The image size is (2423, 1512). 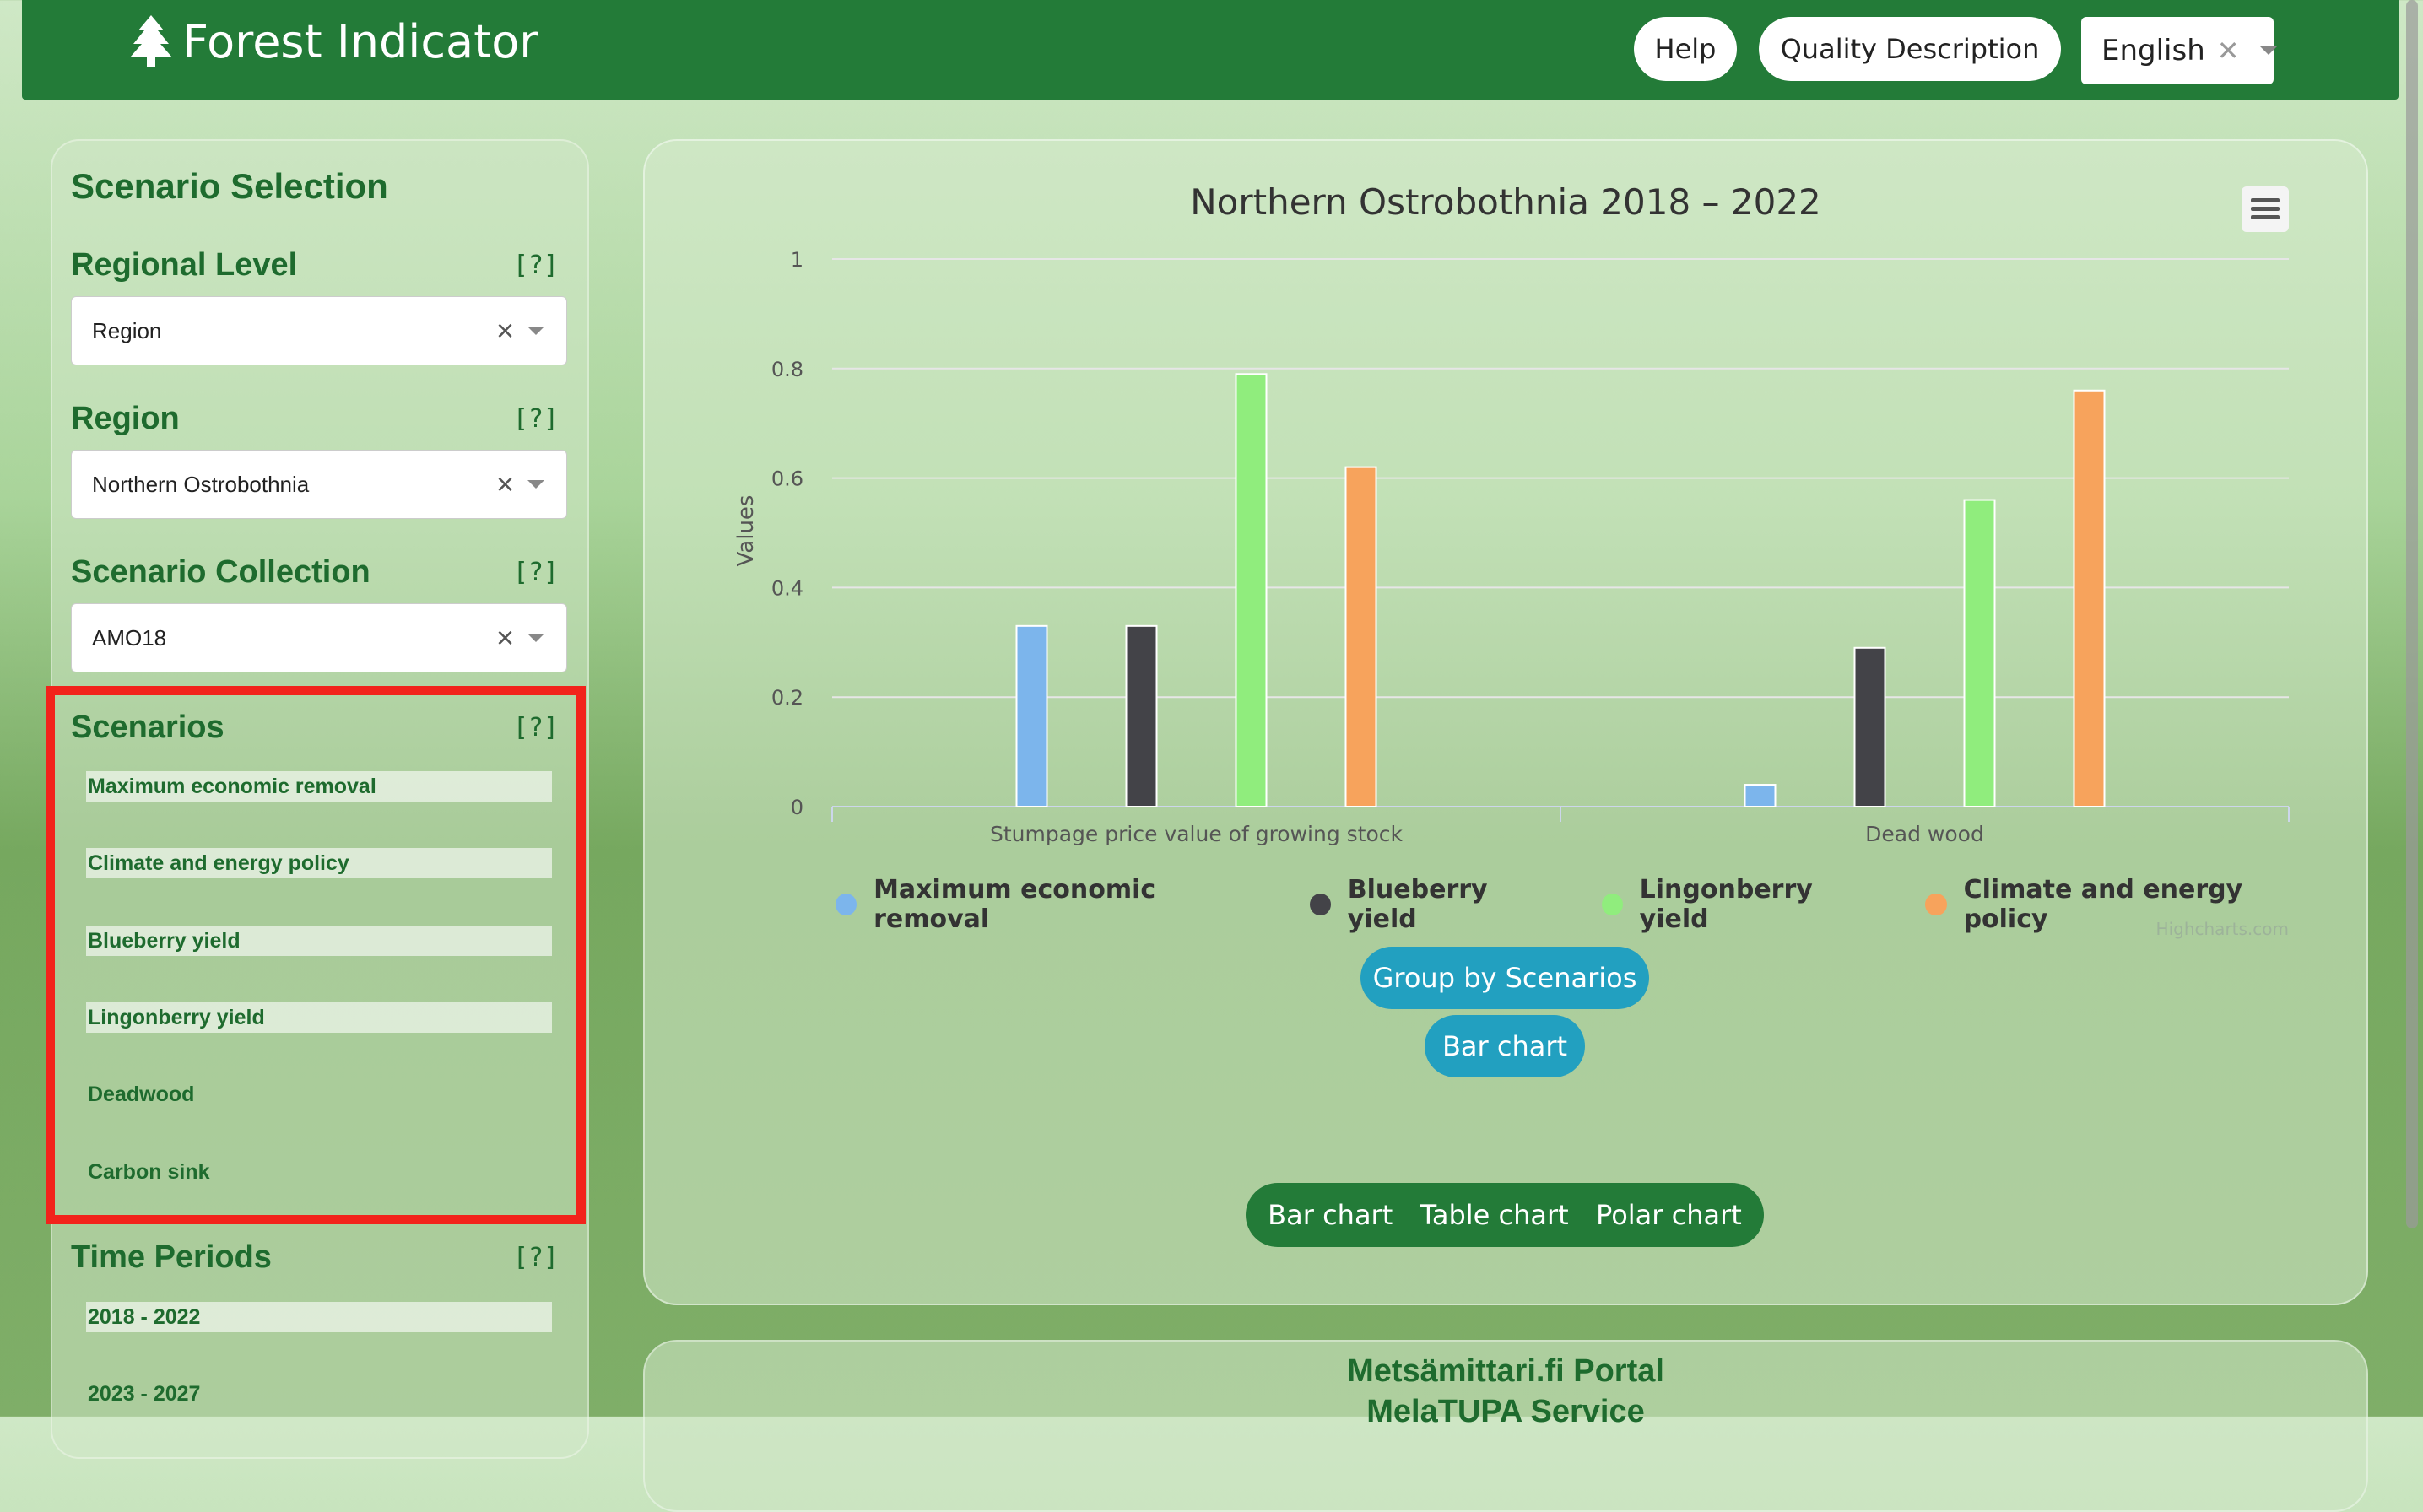 I want to click on scenario-collection-label: Scenario Collection, so click(x=220, y=572).